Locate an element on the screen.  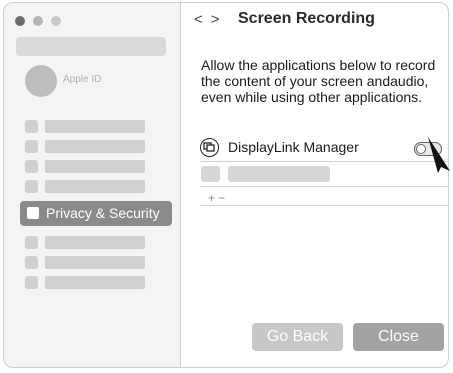
forward-button: > is located at coordinates (215, 19).